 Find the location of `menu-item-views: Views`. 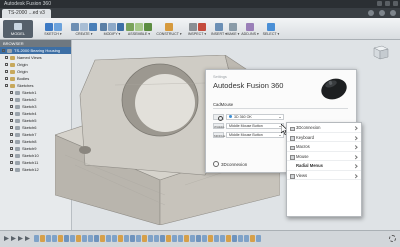

menu-item-views: Views is located at coordinates (324, 175).